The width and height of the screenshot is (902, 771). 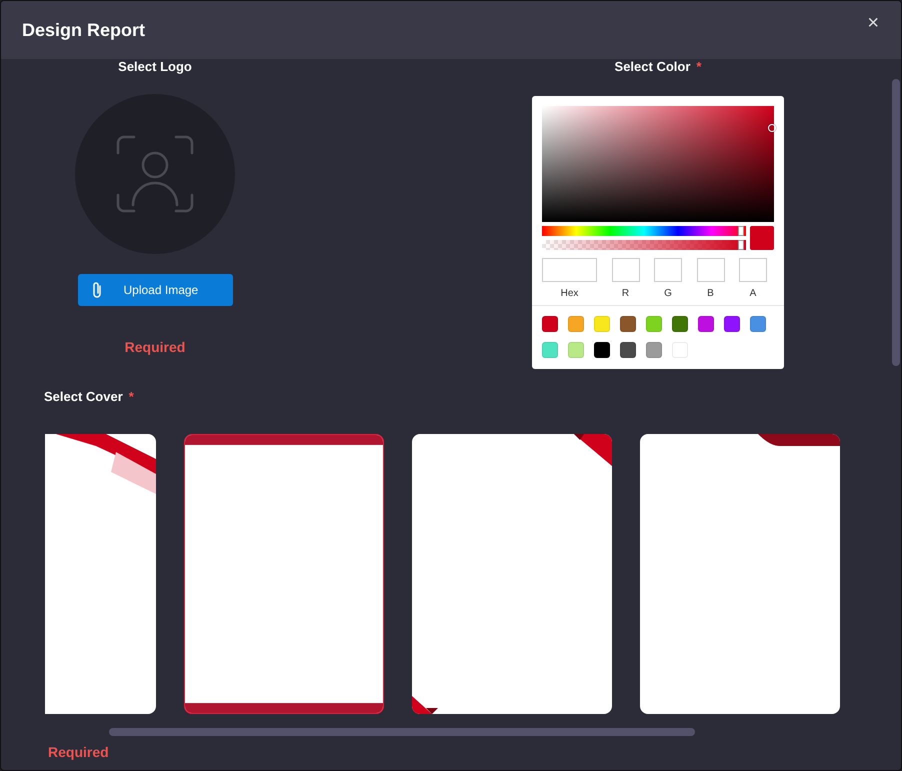 I want to click on cover-label: Select Cover, so click(x=83, y=396).